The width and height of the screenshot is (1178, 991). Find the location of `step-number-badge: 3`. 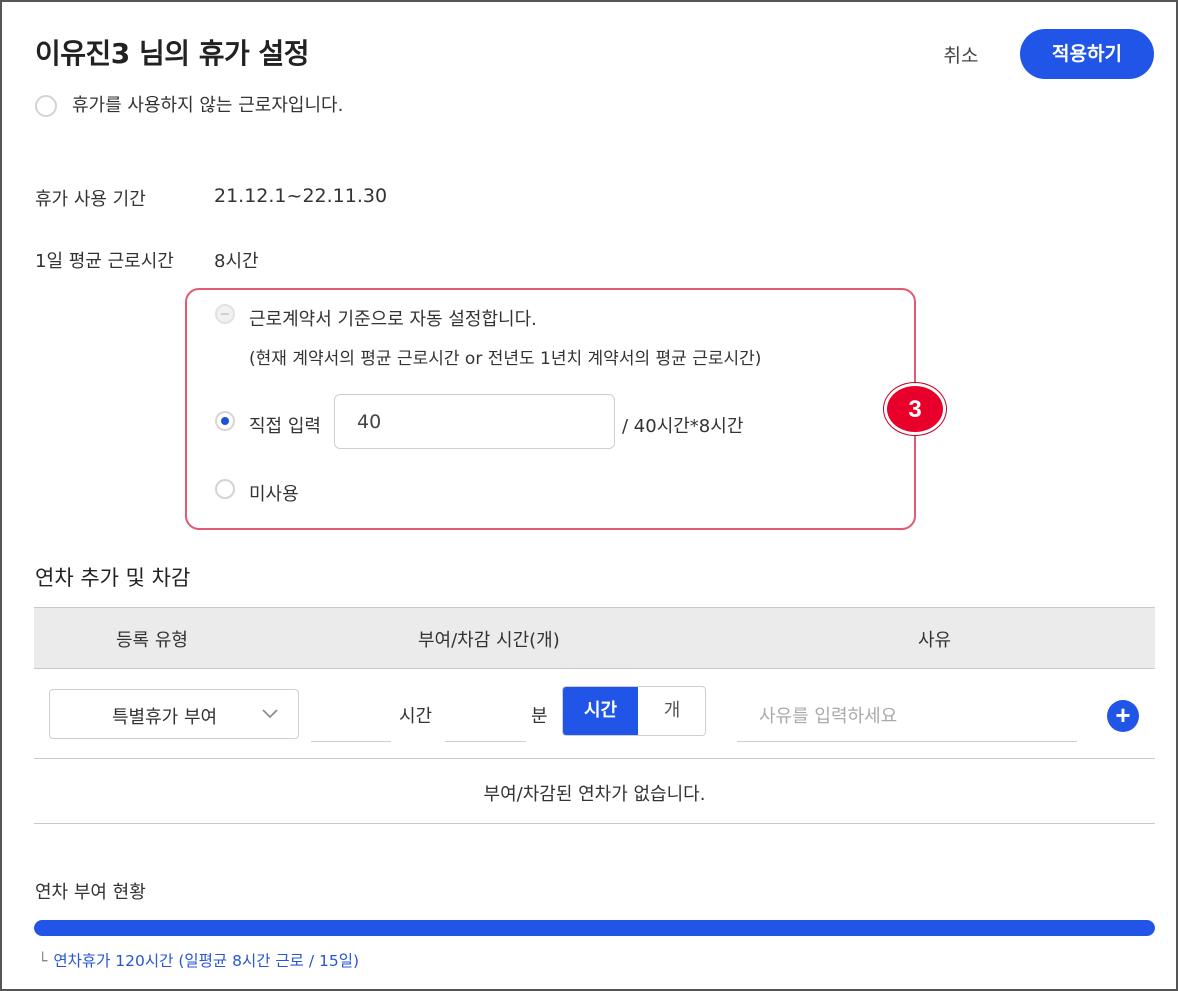

step-number-badge: 3 is located at coordinates (915, 409).